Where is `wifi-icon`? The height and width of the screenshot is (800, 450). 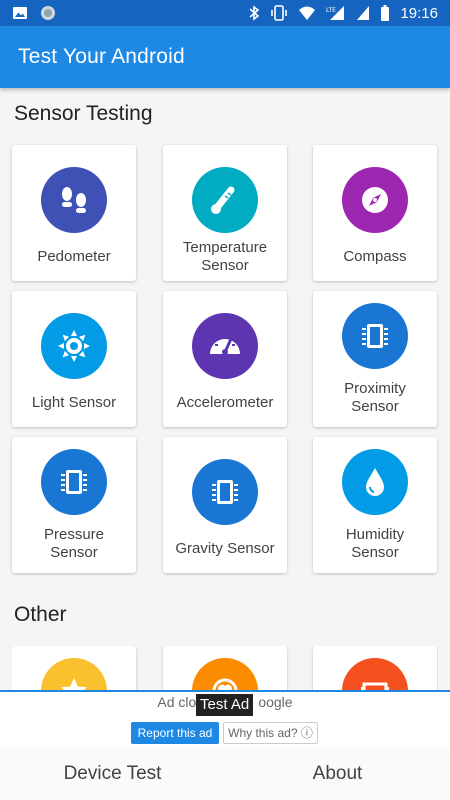
wifi-icon is located at coordinates (307, 13).